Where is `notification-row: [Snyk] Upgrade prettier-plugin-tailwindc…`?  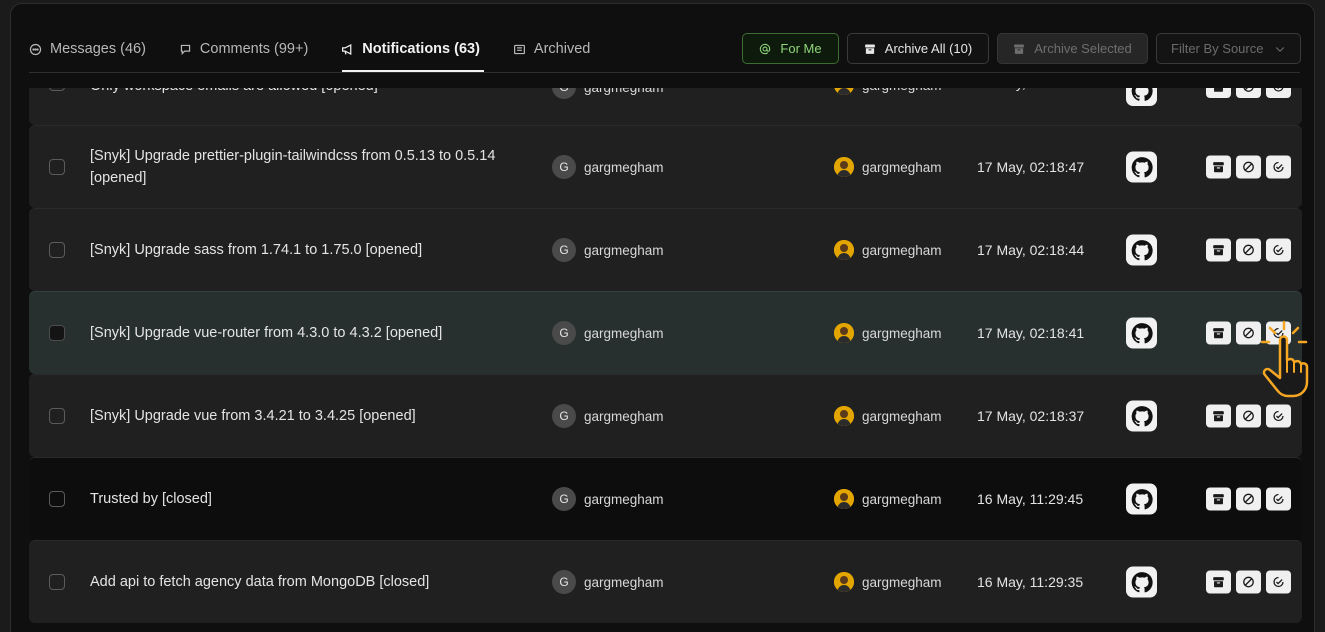 notification-row: [Snyk] Upgrade prettier-plugin-tailwindc… is located at coordinates (665, 166).